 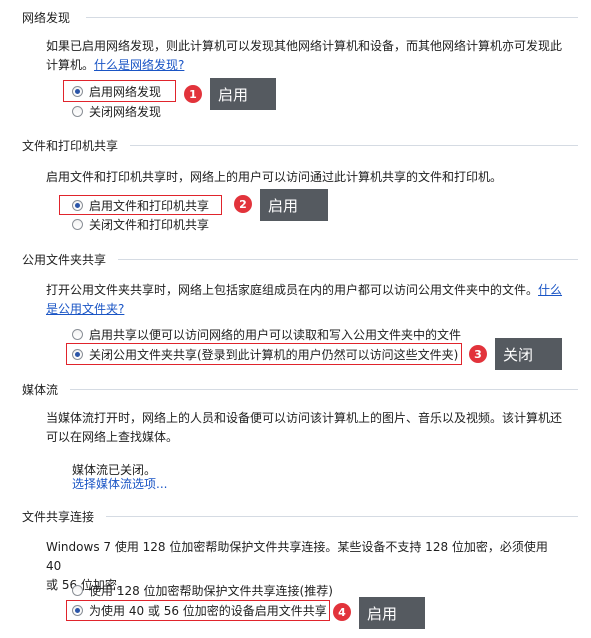 I want to click on radio-label: 启用共享以便可以访问网络的用户可以读取和写入公用文件夹中的文件, so click(x=275, y=334).